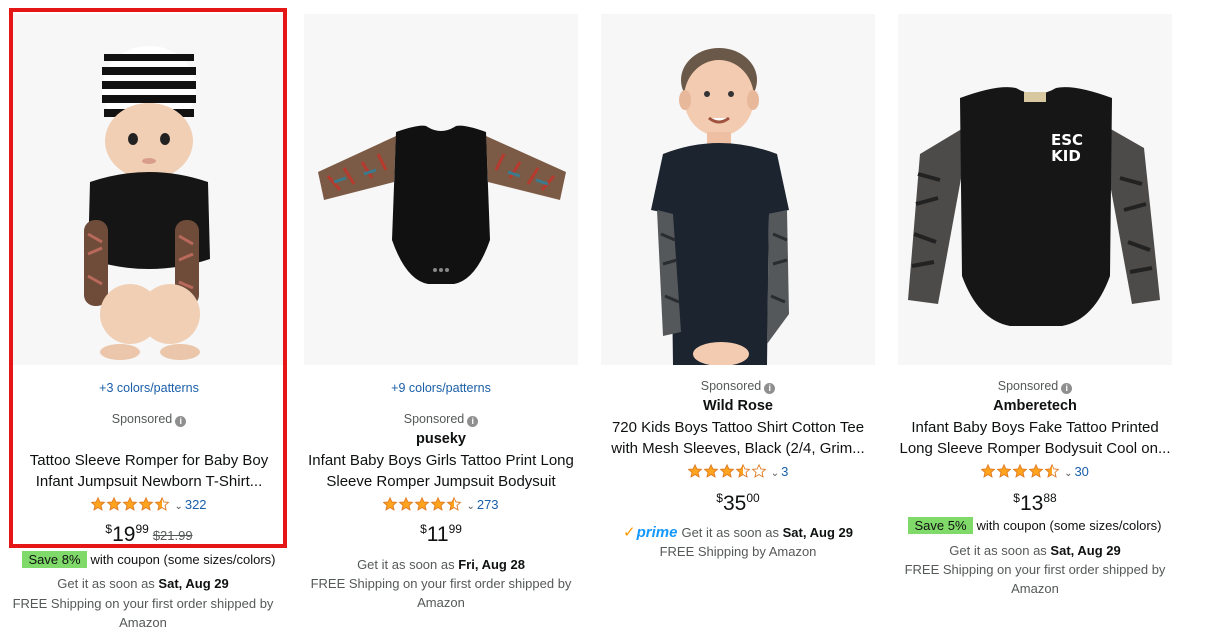 The height and width of the screenshot is (633, 1205). I want to click on price: $1388, so click(1035, 503).